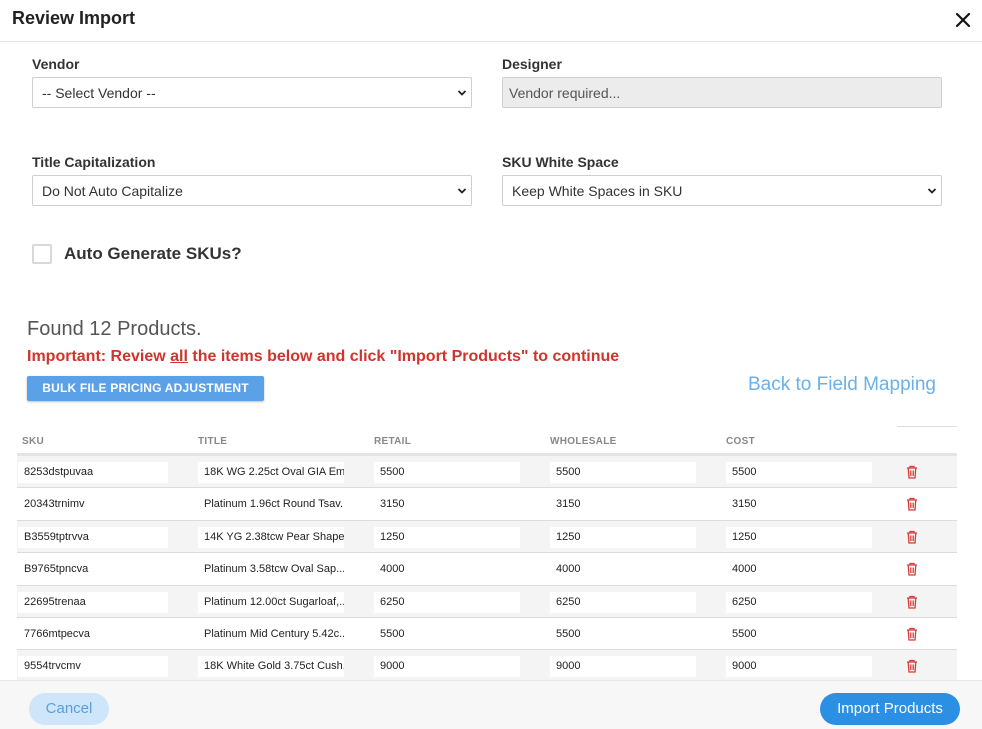  I want to click on important-notice-prefix: Important: Review, so click(99, 356).